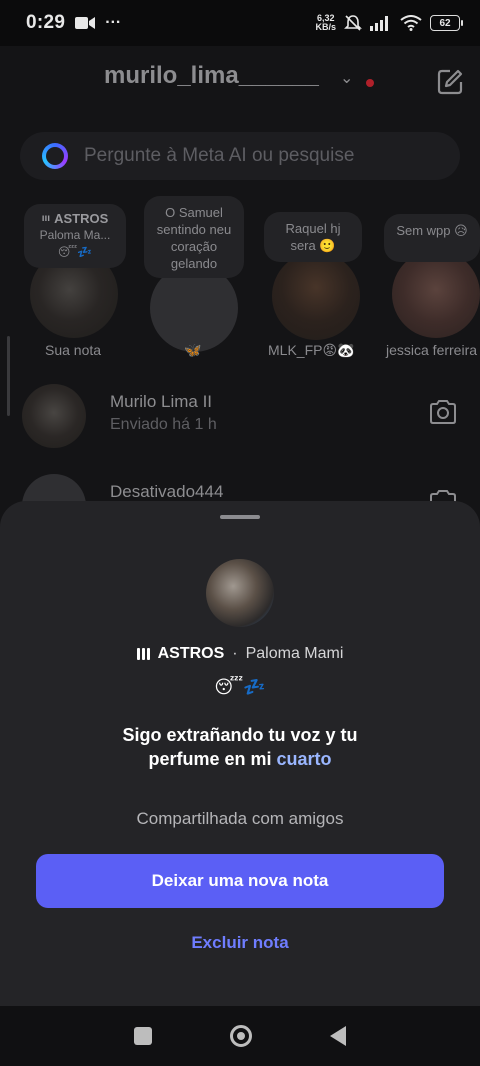 The height and width of the screenshot is (1066, 480). I want to click on audience-label: Compartilhada com amigos, so click(240, 818).